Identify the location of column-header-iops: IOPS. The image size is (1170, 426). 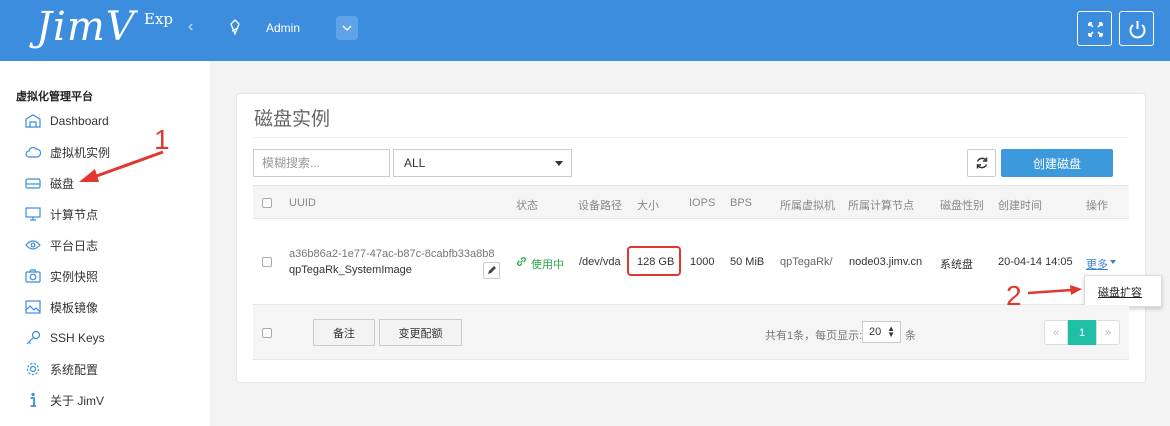
(702, 203).